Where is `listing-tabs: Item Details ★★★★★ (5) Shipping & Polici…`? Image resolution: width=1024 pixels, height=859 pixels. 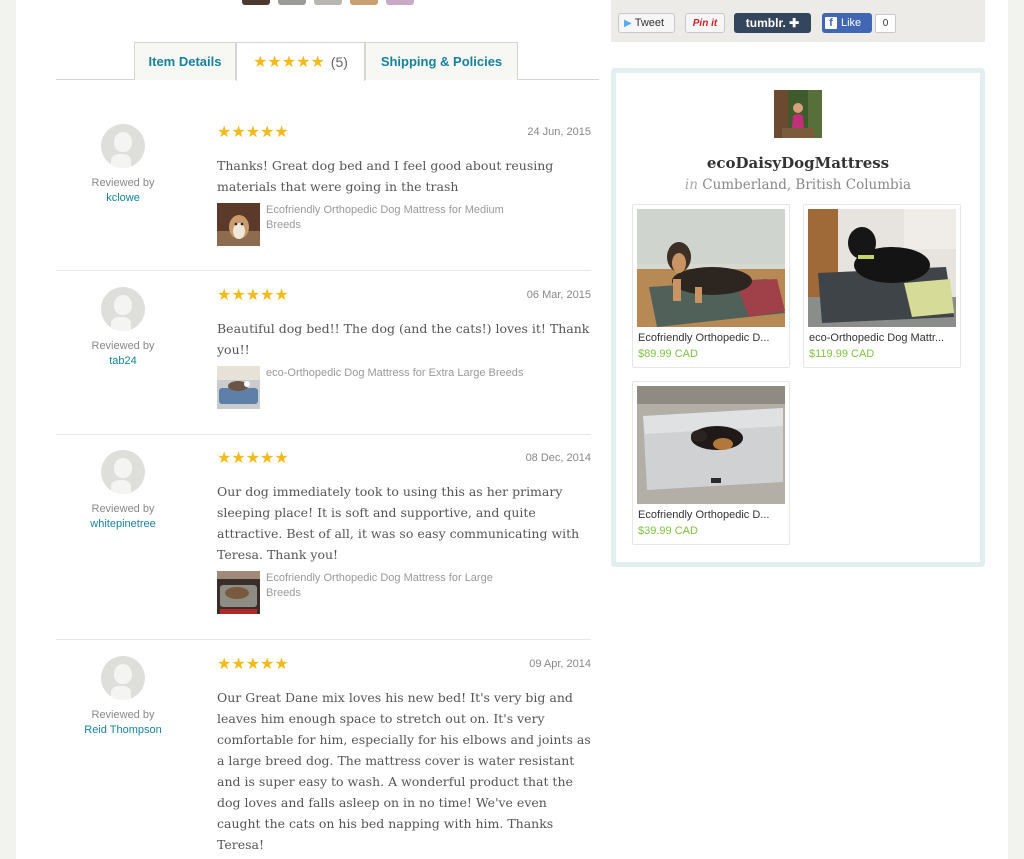 listing-tabs: Item Details ★★★★★ (5) Shipping & Polici… is located at coordinates (327, 61).